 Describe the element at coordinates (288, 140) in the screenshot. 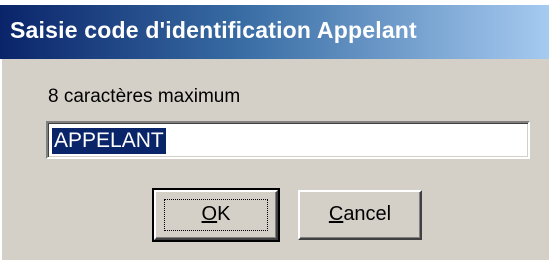

I see `caller-id-input: APPELANT` at that location.